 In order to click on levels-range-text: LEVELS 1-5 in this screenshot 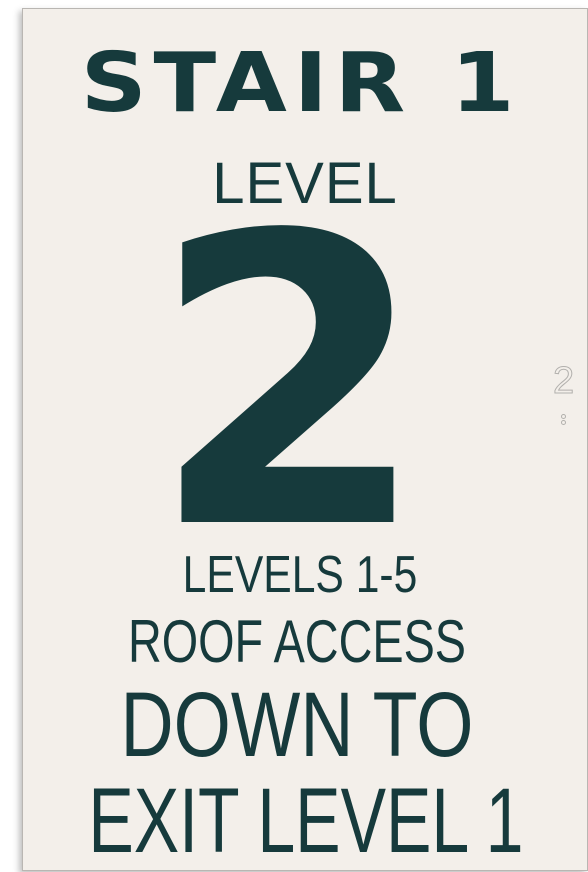, I will do `click(300, 575)`.